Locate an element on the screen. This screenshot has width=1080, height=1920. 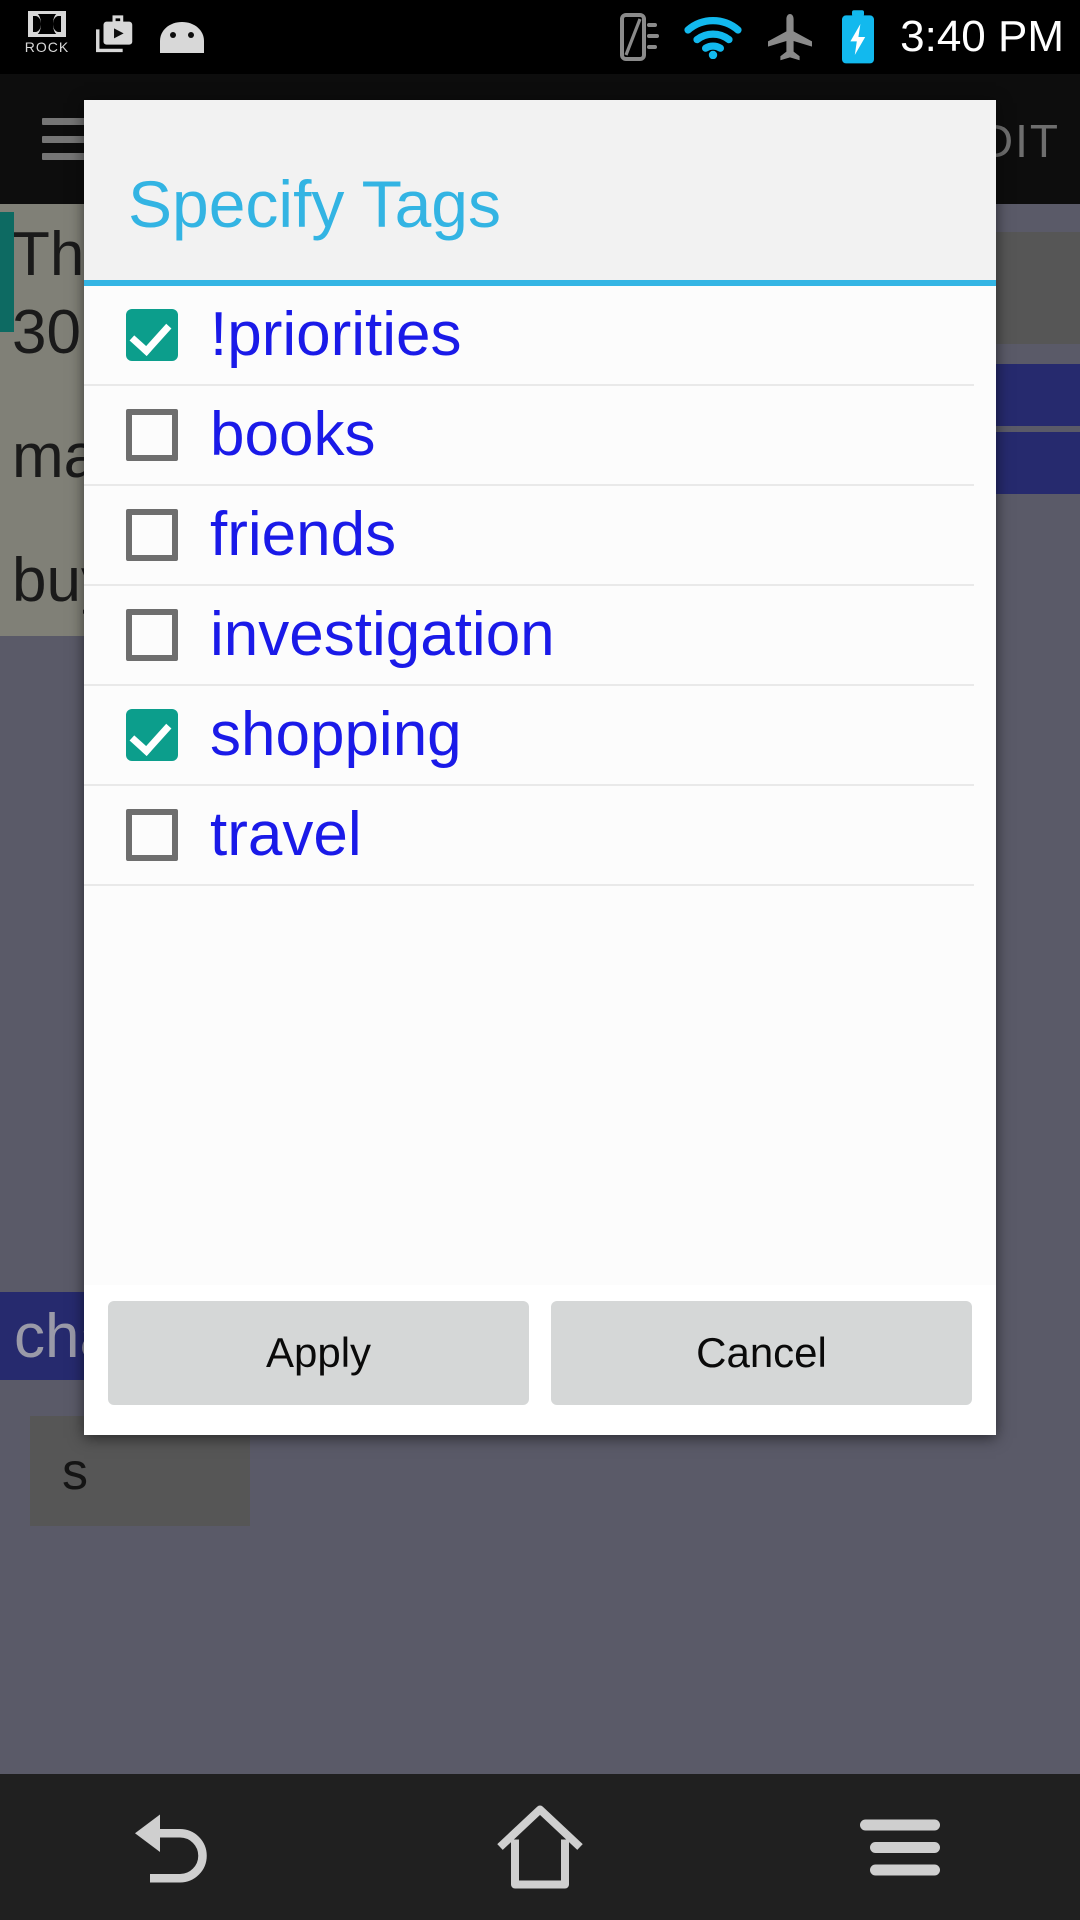
tag-label: shopping is located at coordinates (336, 734).